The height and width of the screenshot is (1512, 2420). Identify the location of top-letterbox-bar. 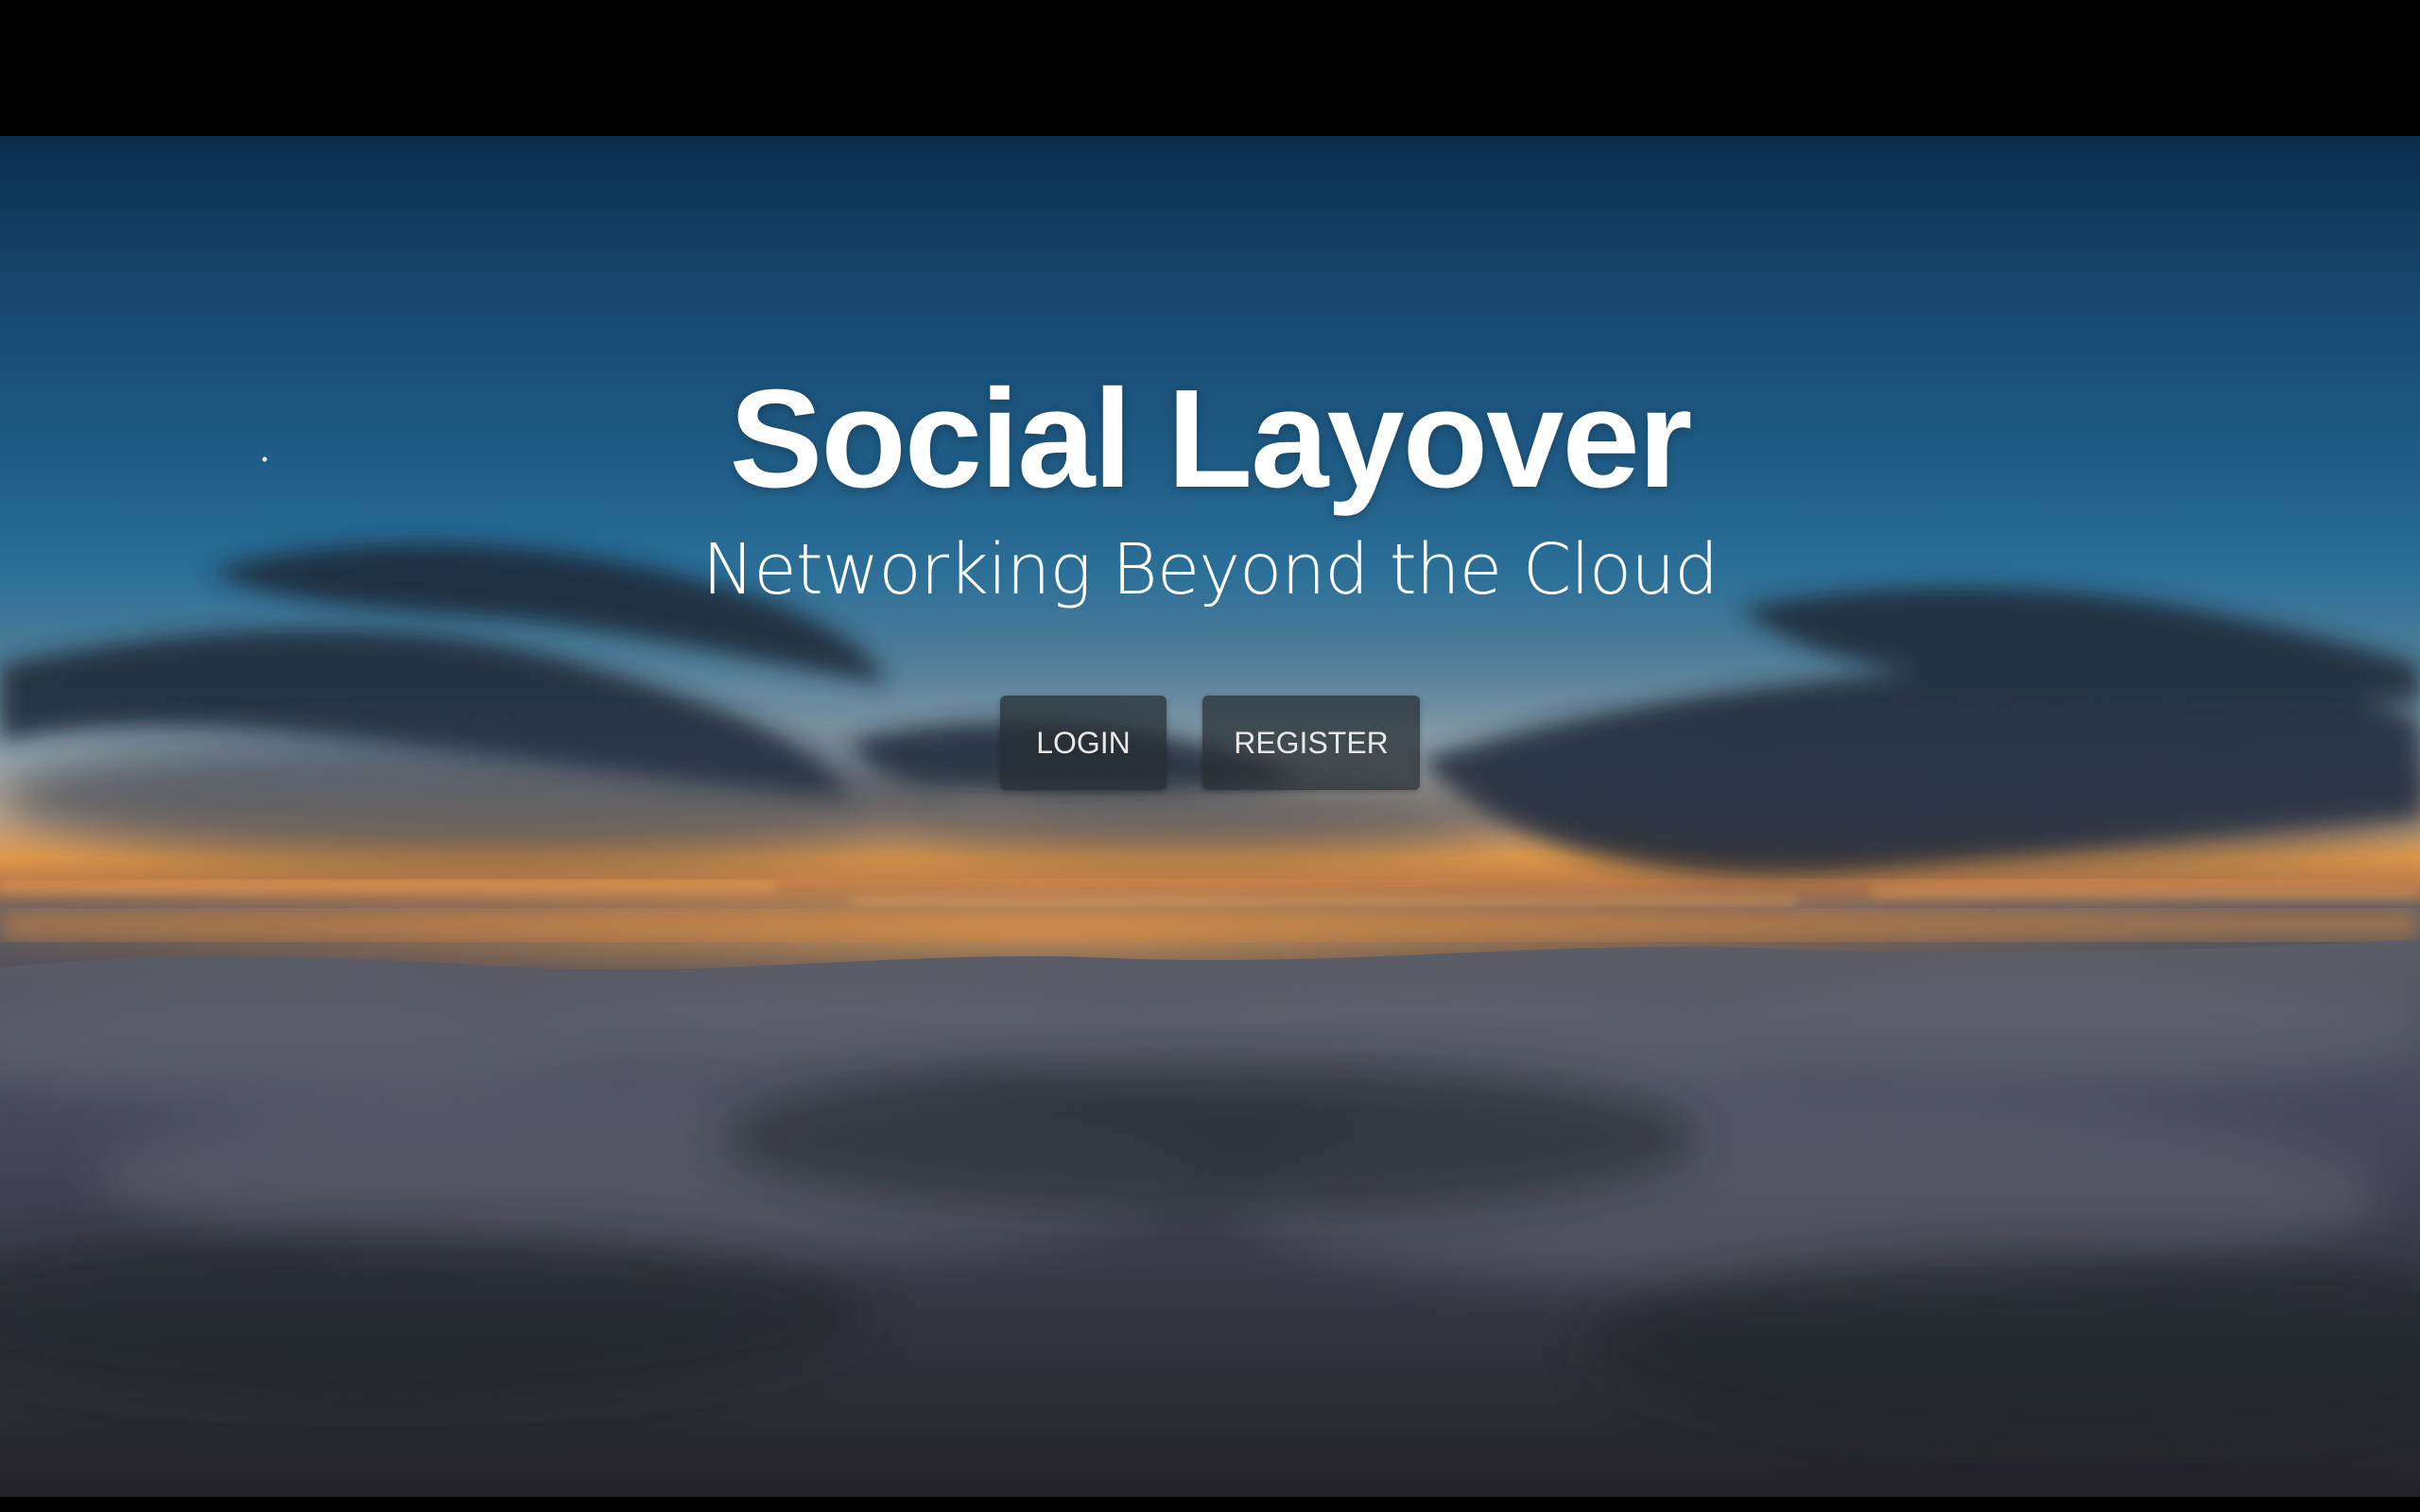
(1210, 68).